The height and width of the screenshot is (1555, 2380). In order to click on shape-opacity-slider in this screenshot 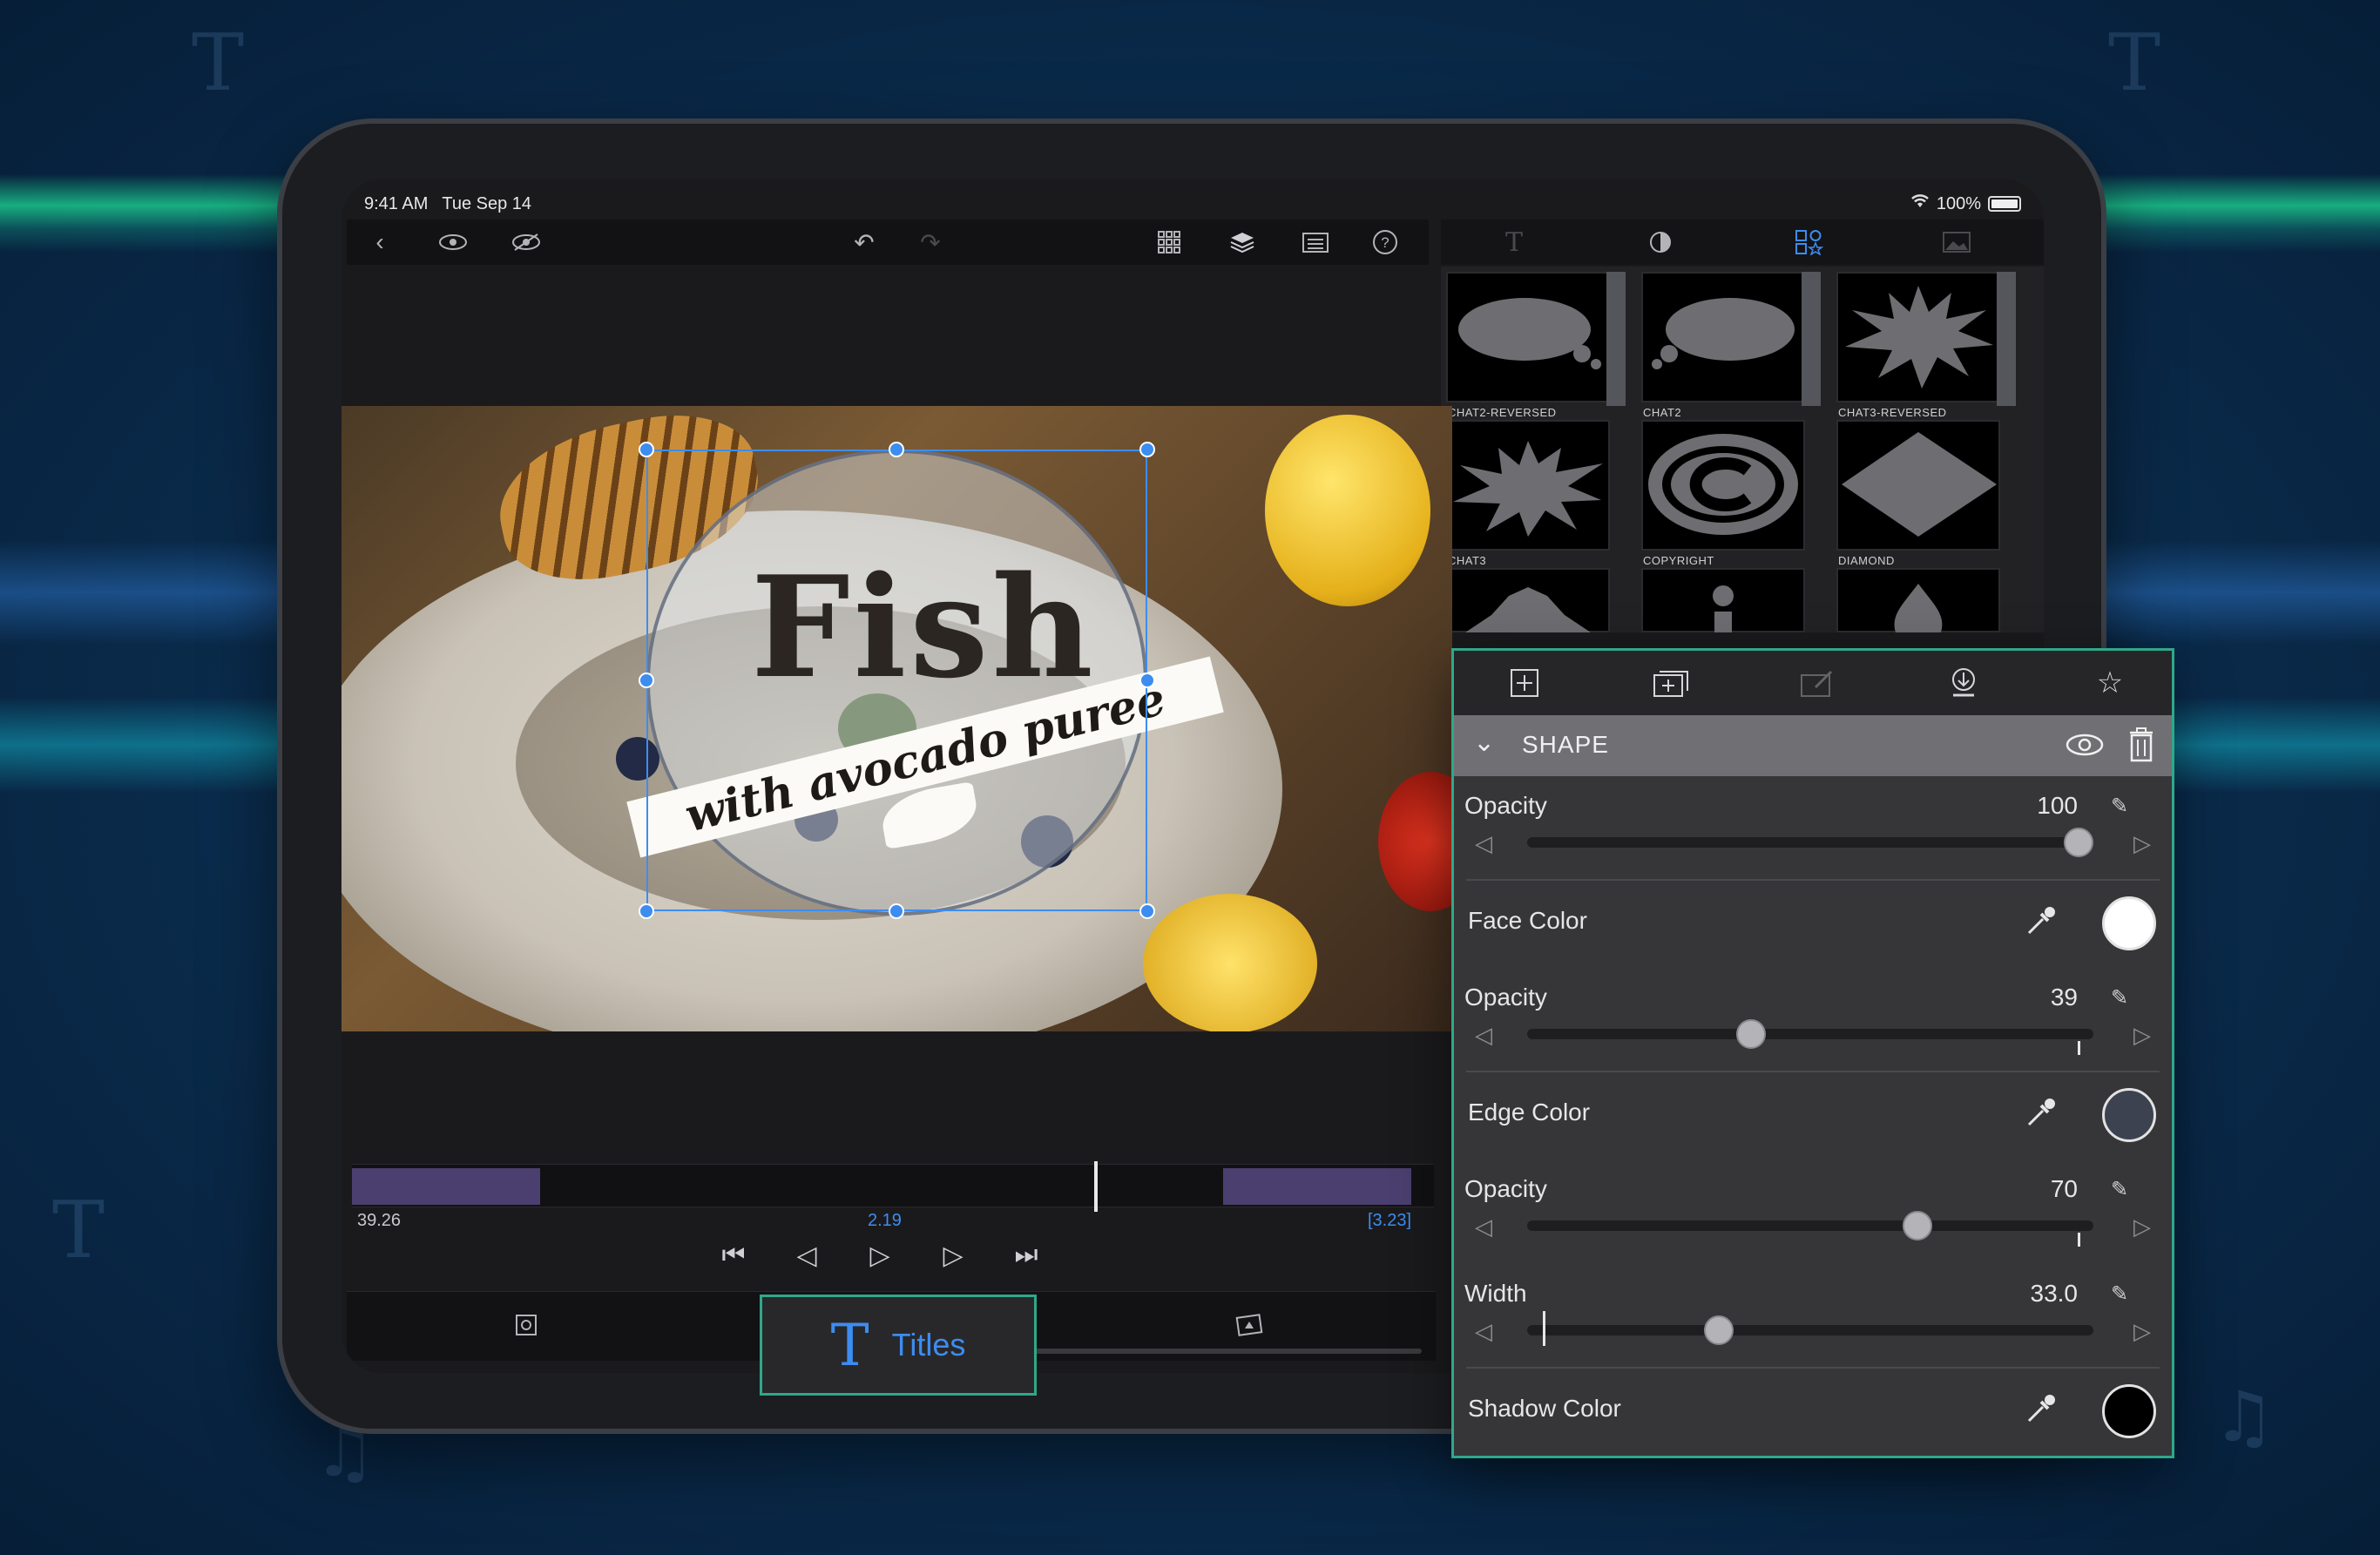, I will do `click(1810, 842)`.